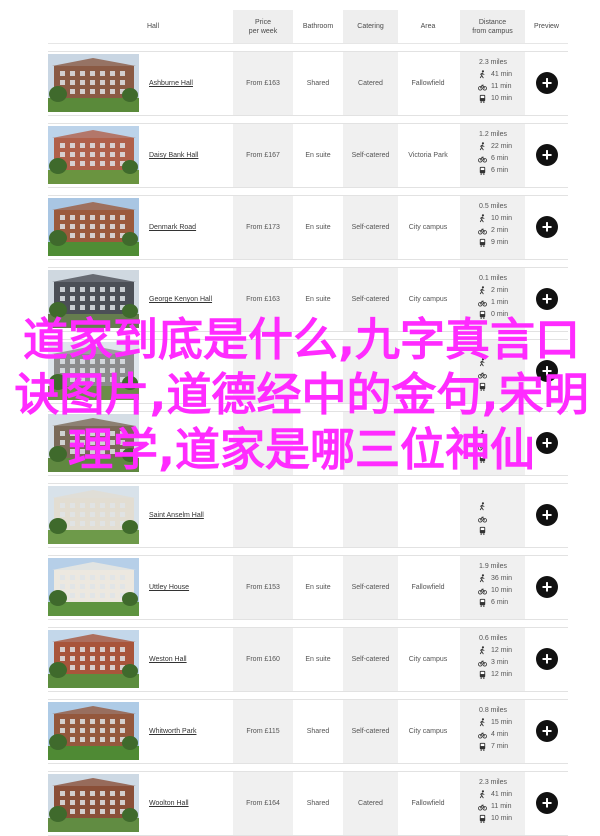 The width and height of the screenshot is (600, 836). I want to click on price-cell: From £160, so click(263, 659).